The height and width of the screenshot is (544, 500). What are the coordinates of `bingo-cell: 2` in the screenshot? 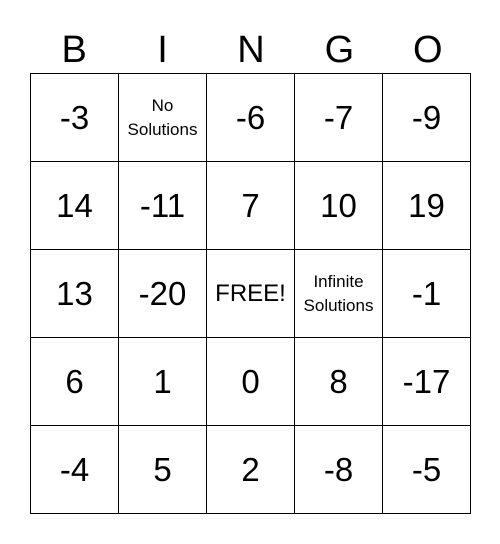 It's located at (250, 469).